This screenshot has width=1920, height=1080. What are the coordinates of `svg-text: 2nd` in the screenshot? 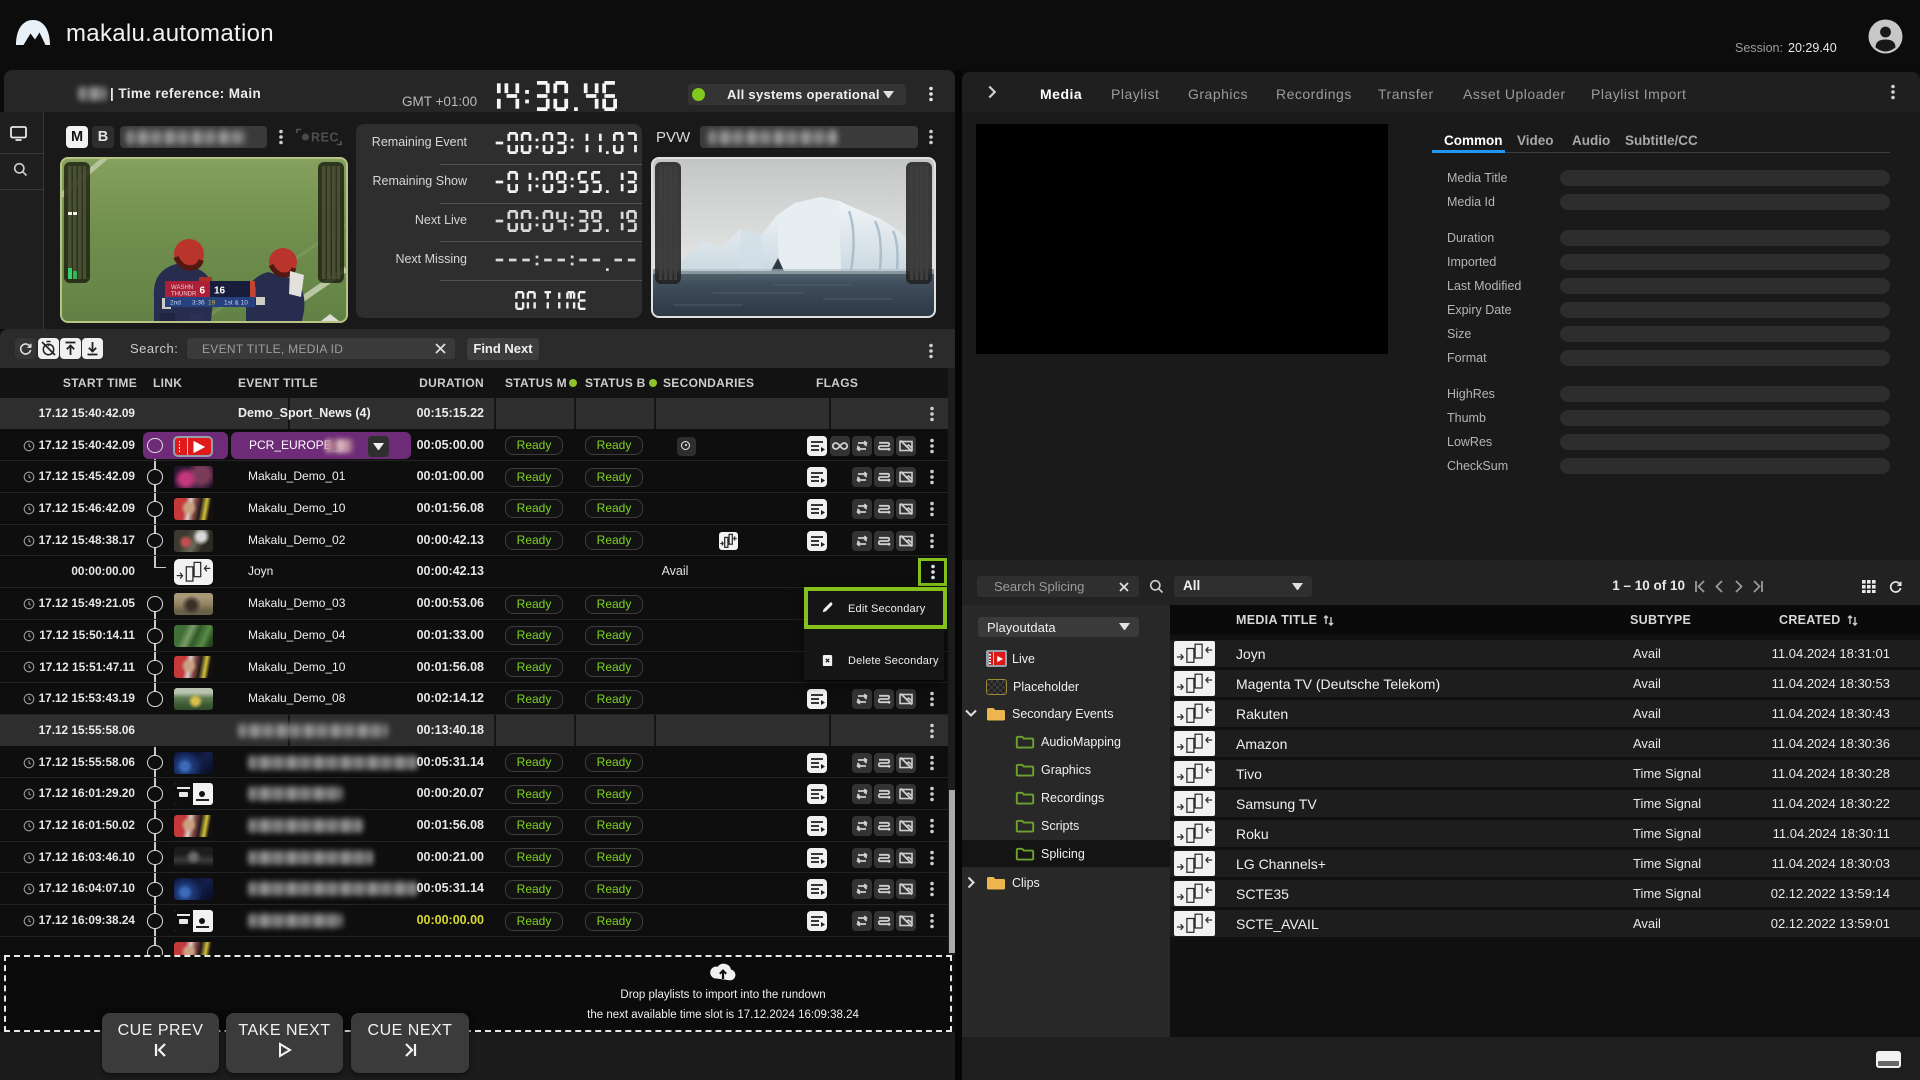 It's located at (175, 303).